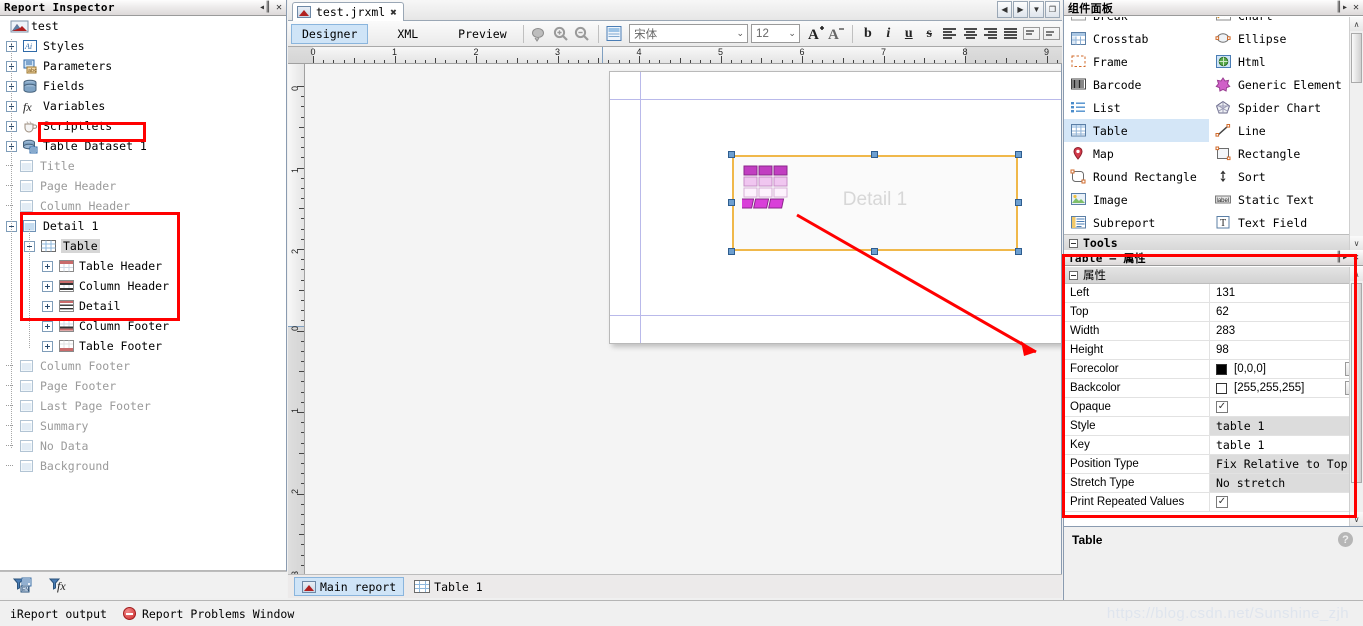 The image size is (1363, 626). I want to click on chevron-down-icon: ▼, so click(1036, 9).